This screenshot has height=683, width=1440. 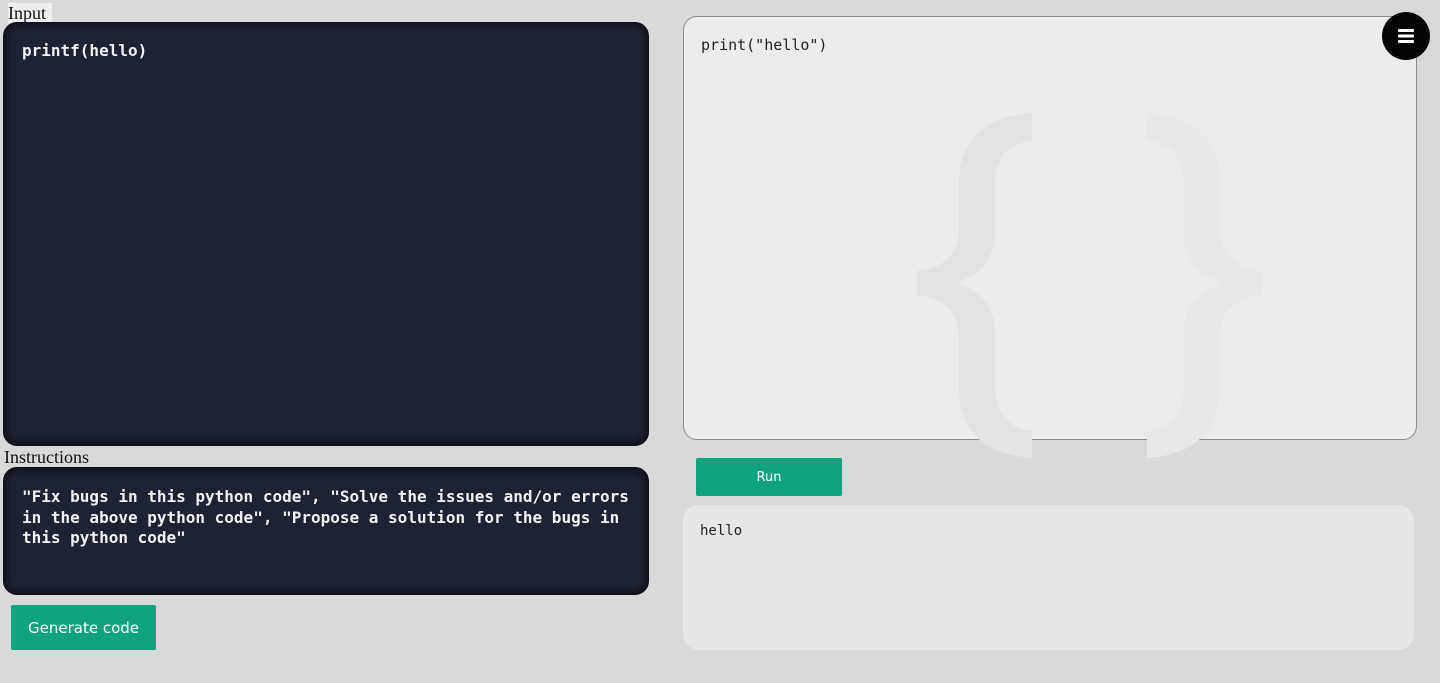 I want to click on output-code-text: print("hello"), so click(x=764, y=45).